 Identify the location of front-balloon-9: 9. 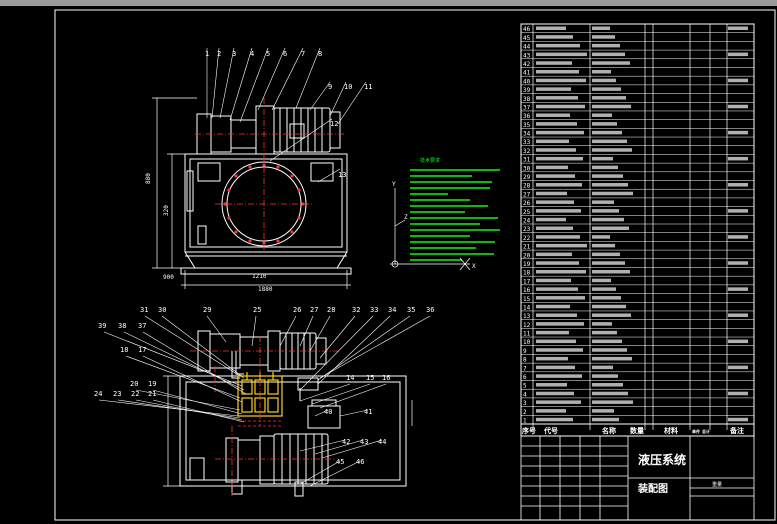
(330, 87).